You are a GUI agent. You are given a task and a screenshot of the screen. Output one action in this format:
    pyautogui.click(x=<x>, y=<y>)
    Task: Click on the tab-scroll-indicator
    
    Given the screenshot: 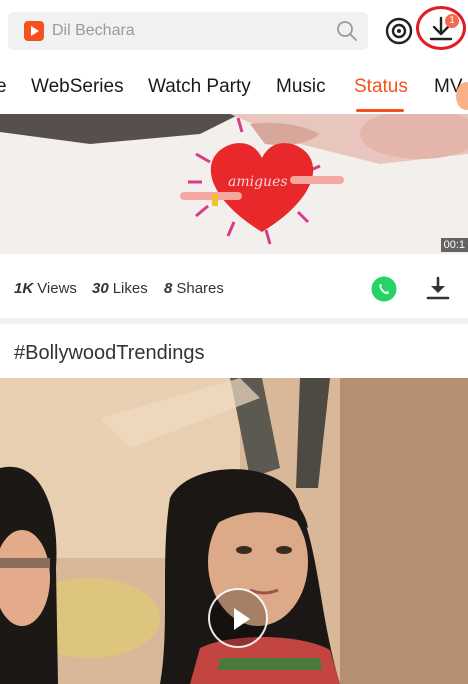 What is the action you would take?
    pyautogui.click(x=462, y=96)
    